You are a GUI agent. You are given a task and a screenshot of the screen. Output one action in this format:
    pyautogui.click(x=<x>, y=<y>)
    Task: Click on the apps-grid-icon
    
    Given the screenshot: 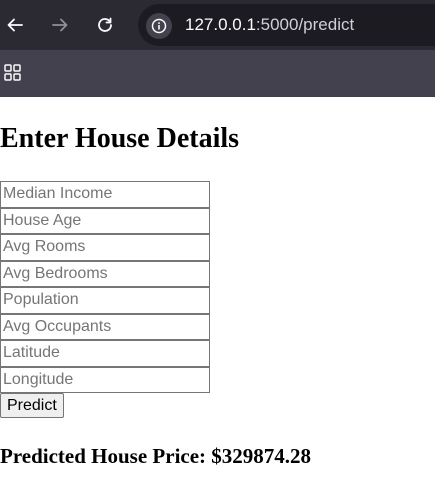 What is the action you would take?
    pyautogui.click(x=13, y=73)
    